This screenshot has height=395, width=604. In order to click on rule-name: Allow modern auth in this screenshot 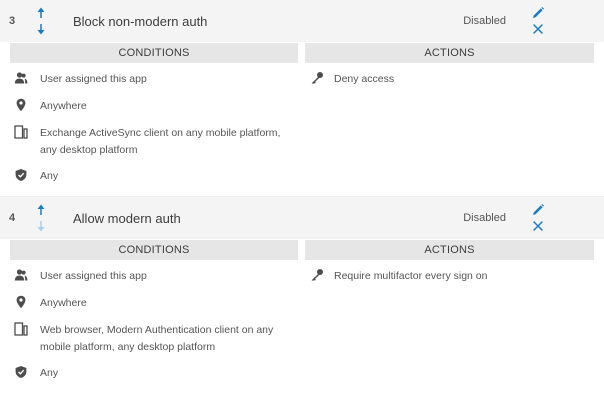, I will do `click(127, 218)`.